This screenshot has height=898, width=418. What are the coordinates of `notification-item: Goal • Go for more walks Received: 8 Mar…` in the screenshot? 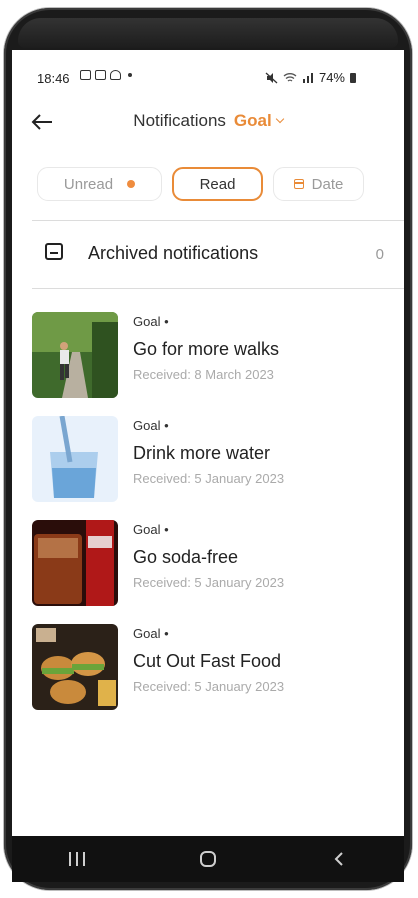 It's located at (208, 364).